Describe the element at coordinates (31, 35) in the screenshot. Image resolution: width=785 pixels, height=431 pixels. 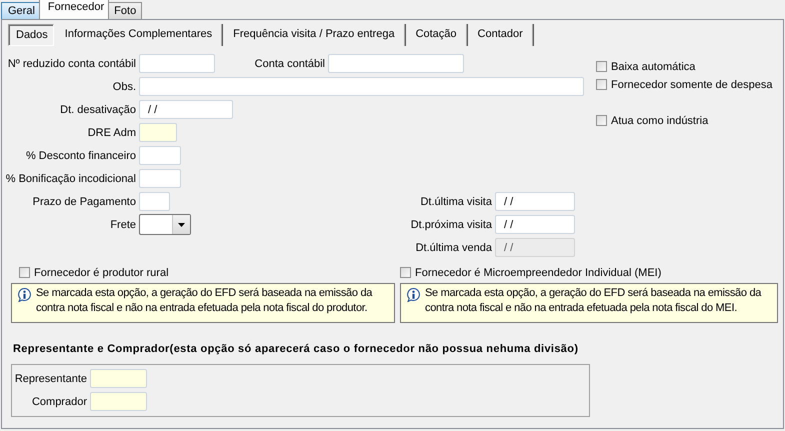
I see `tab: Dados` at that location.